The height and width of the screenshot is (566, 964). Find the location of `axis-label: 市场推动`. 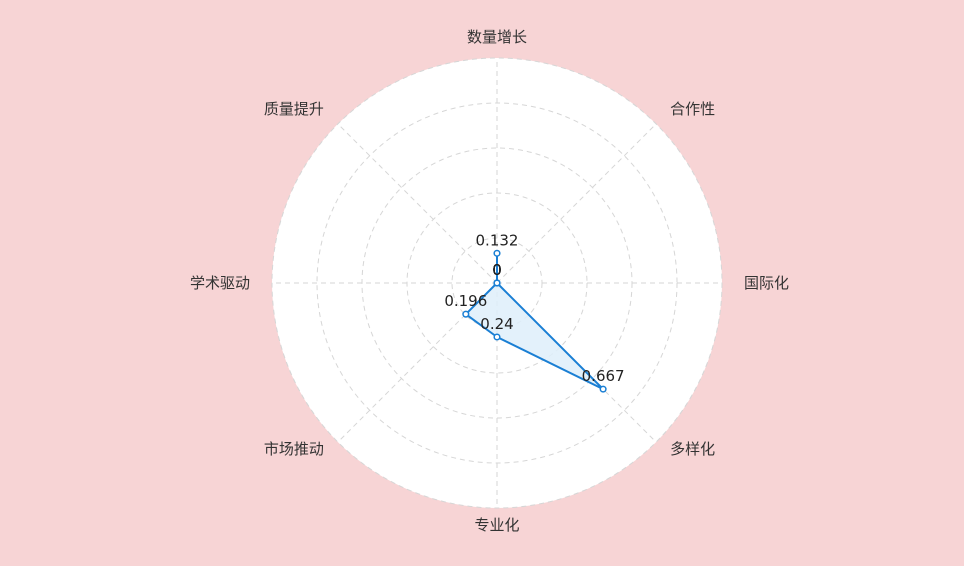

axis-label: 市场推动 is located at coordinates (294, 449).